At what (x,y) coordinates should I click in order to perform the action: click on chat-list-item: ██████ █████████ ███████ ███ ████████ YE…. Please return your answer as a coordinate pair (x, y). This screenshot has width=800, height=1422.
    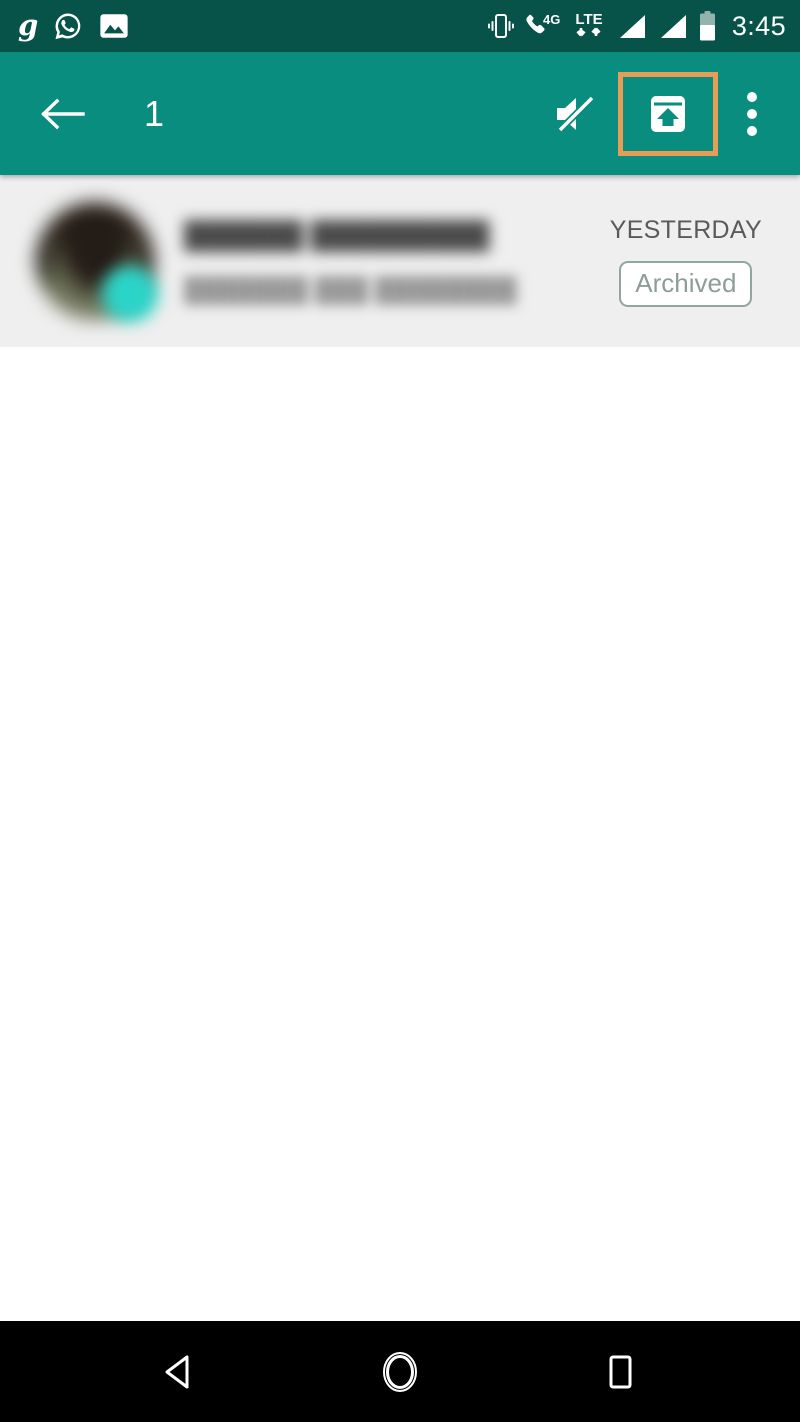
    Looking at the image, I should click on (400, 261).